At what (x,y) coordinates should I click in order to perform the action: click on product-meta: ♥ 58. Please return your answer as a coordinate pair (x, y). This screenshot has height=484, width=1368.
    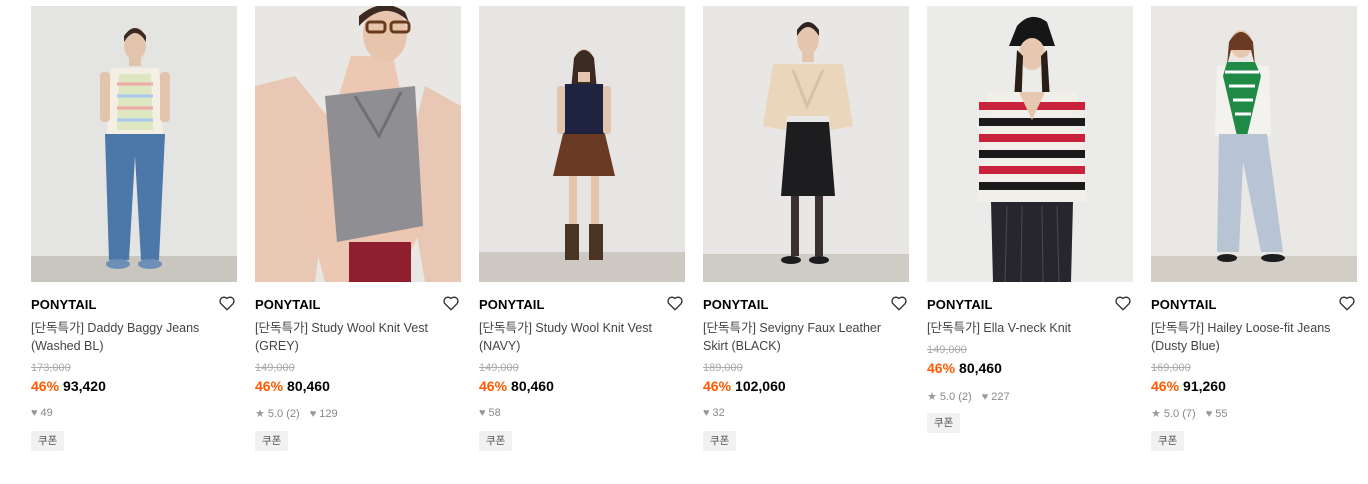
    Looking at the image, I should click on (490, 413).